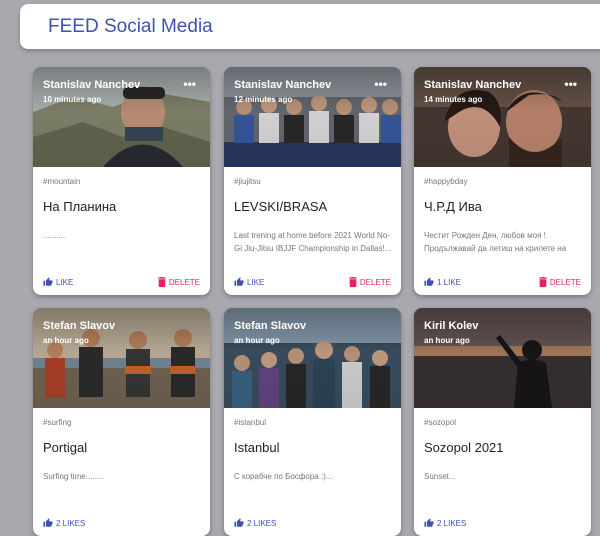  I want to click on post-image: Stanislav Nanchev 10 minutes ago •••, so click(121, 117).